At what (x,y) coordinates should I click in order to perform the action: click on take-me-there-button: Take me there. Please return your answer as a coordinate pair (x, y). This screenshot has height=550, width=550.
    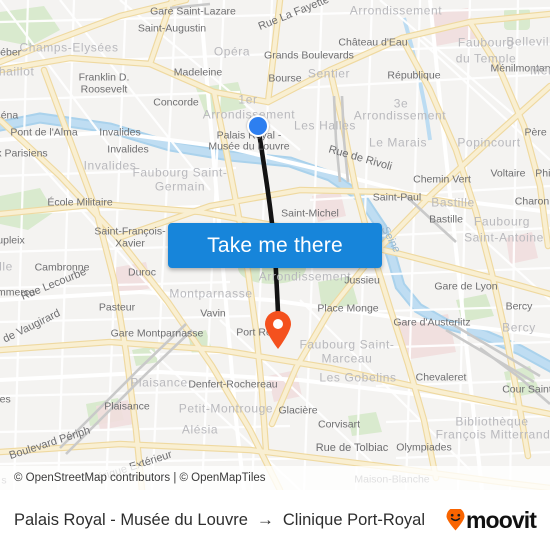
    Looking at the image, I should click on (275, 245).